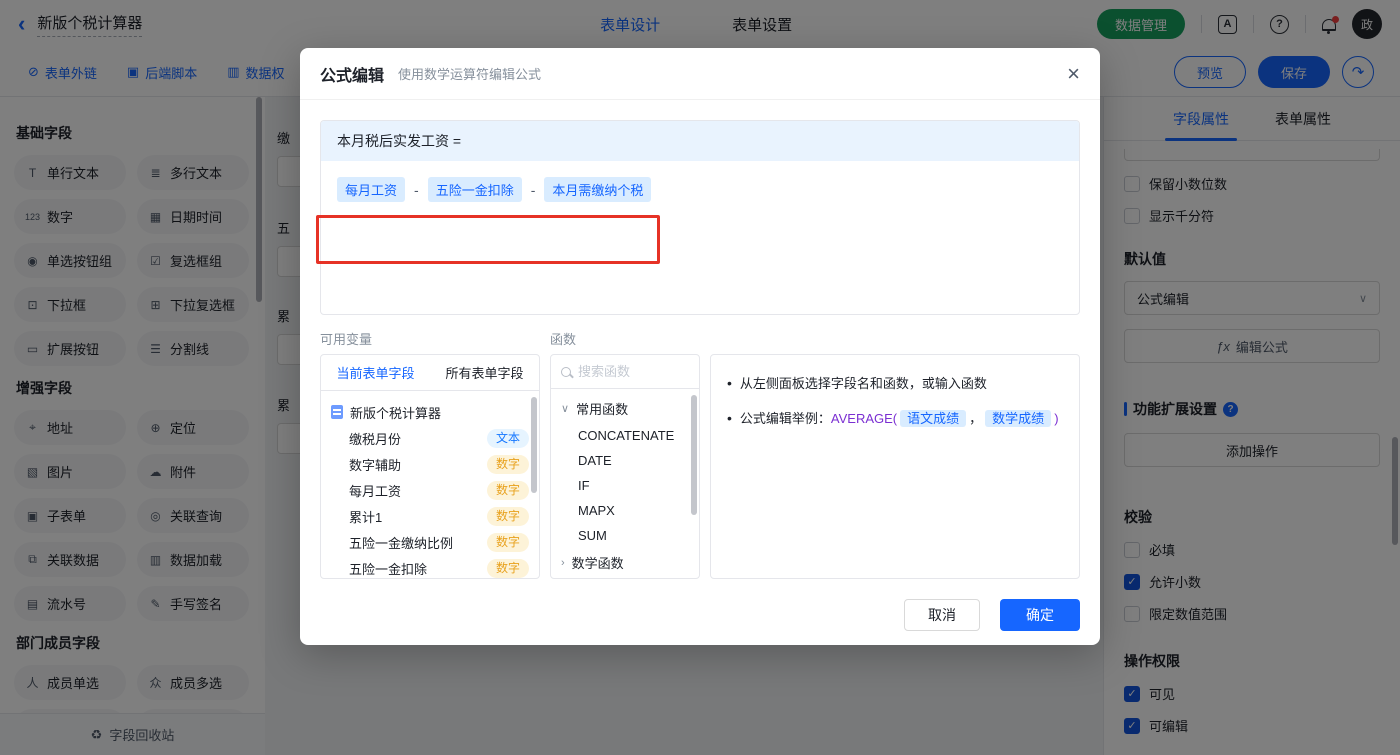 The width and height of the screenshot is (1400, 755). Describe the element at coordinates (563, 339) in the screenshot. I see `functions-label: 函数` at that location.